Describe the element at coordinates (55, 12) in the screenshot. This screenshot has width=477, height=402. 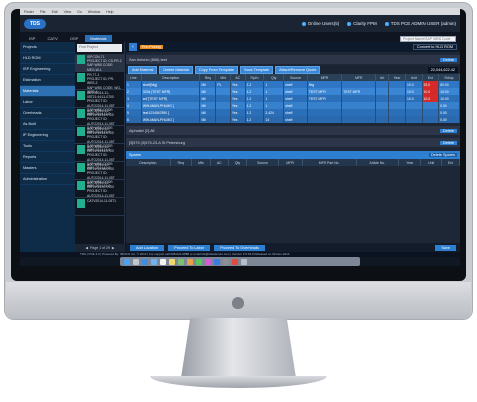
I see `mac-menu-edit: Edit` at that location.